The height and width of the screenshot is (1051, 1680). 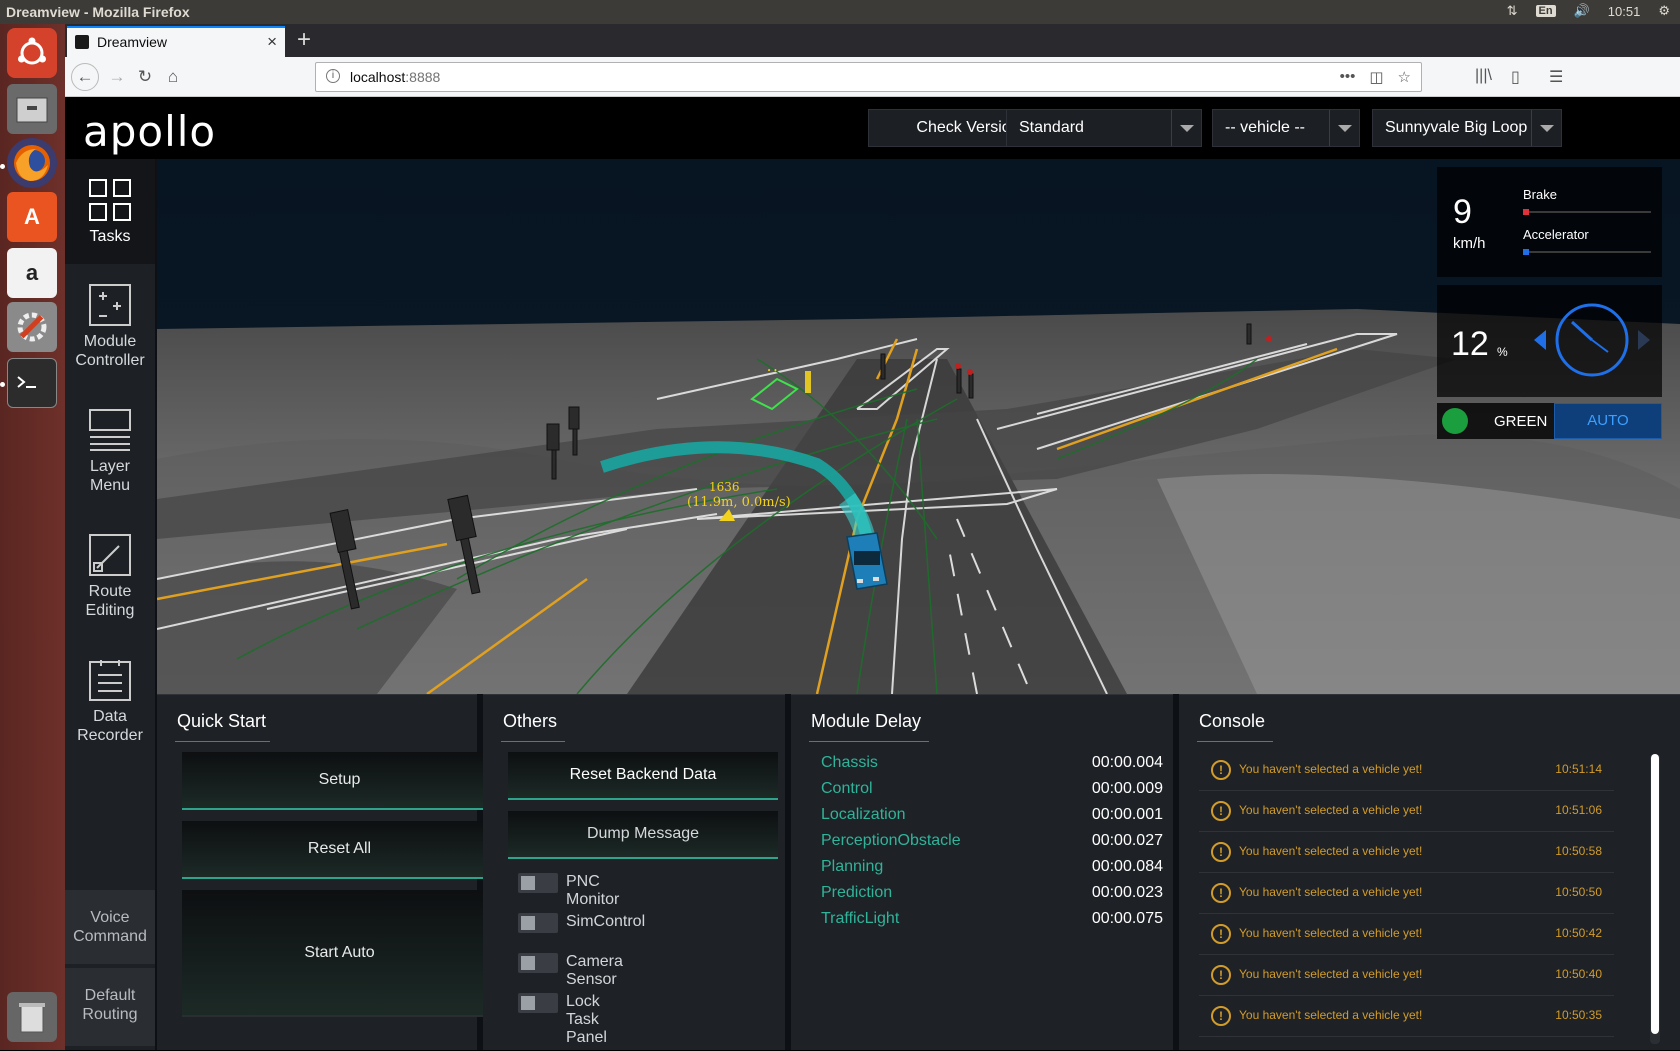 What do you see at coordinates (538, 923) in the screenshot?
I see `simcontrol-toggle` at bounding box center [538, 923].